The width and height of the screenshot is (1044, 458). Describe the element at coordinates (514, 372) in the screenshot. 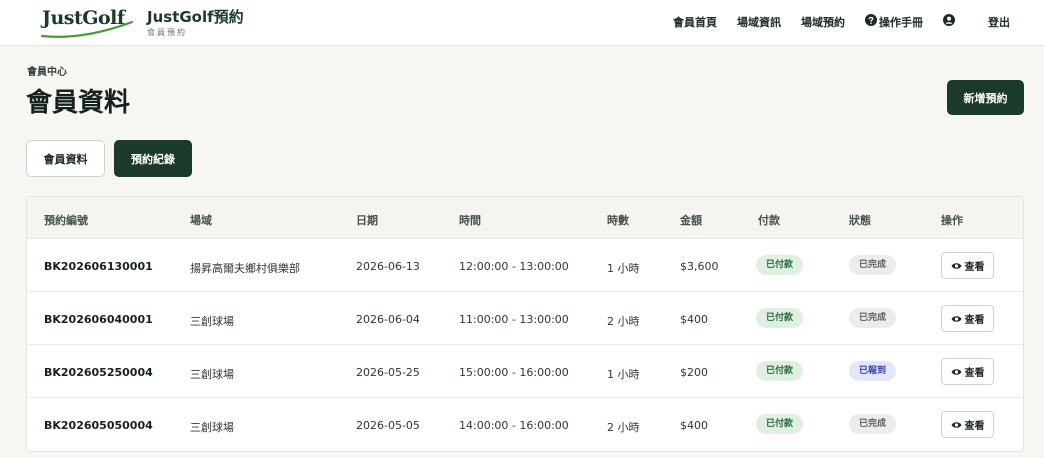

I see `booking-time: 15:00:00 - 16:00:00` at that location.